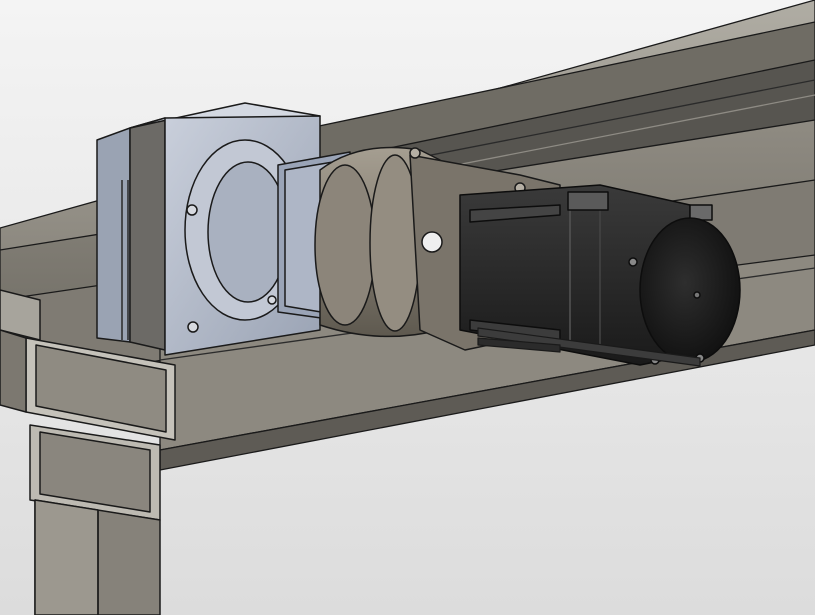 The image size is (815, 615). What do you see at coordinates (690, 290) in the screenshot?
I see `motor-endcap` at bounding box center [690, 290].